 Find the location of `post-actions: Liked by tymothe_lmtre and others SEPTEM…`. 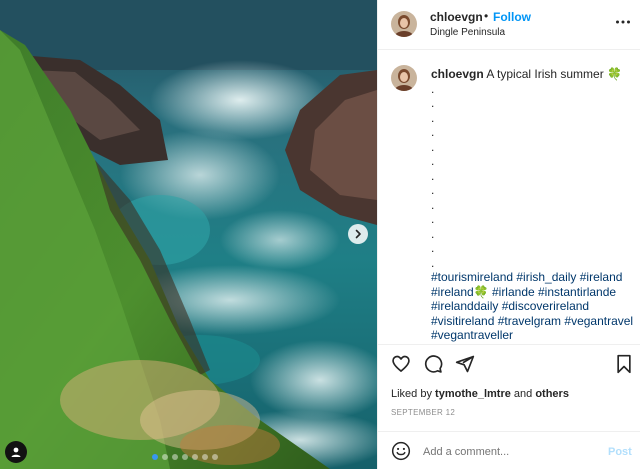

post-actions: Liked by tymothe_lmtre and others SEPTEM… is located at coordinates (509, 387).